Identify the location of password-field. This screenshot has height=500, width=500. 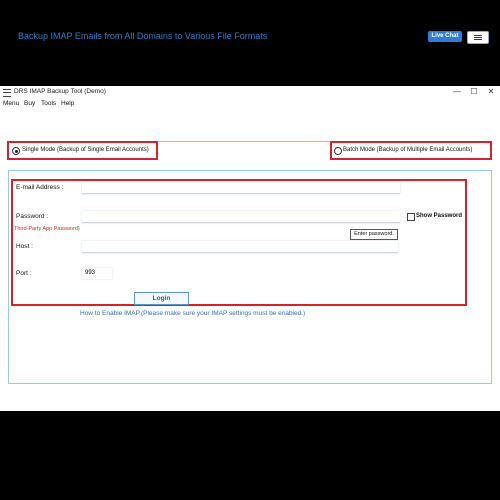
(241, 217).